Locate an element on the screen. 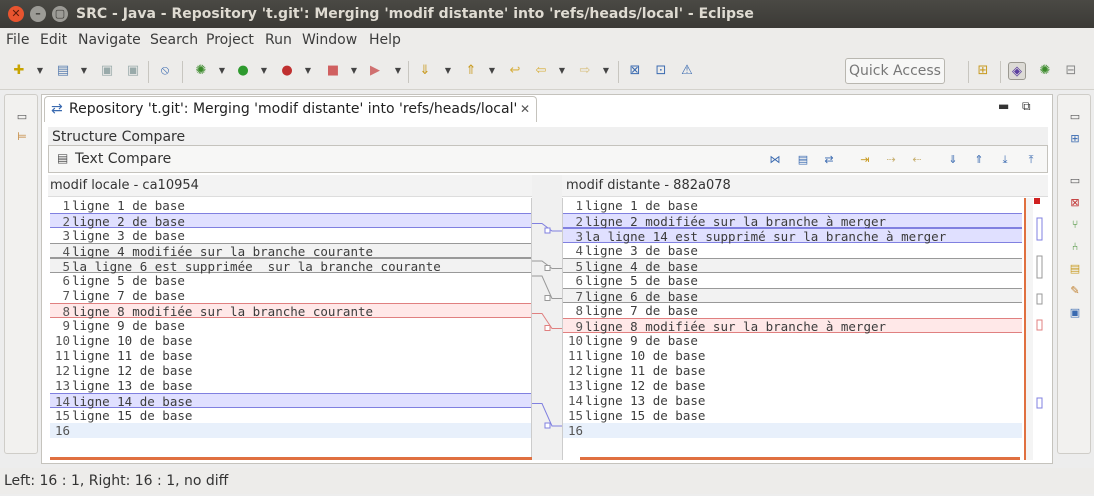  left-code-line: 2 ligne 2 de base is located at coordinates (290, 221).